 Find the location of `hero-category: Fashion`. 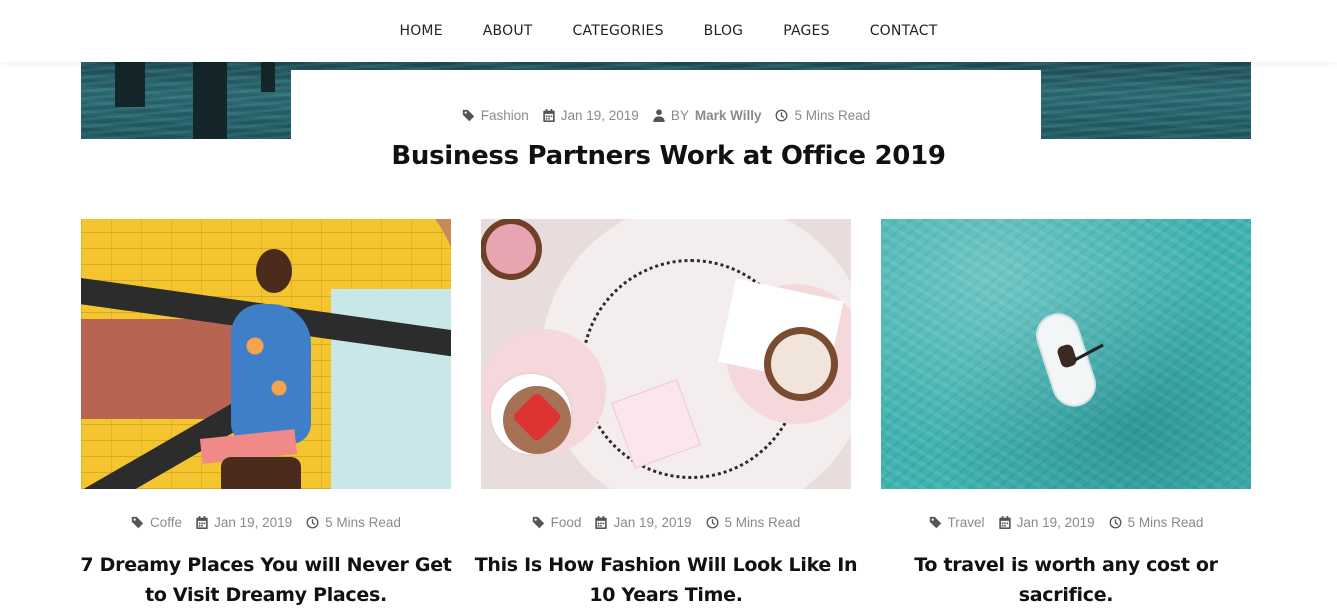

hero-category: Fashion is located at coordinates (495, 115).